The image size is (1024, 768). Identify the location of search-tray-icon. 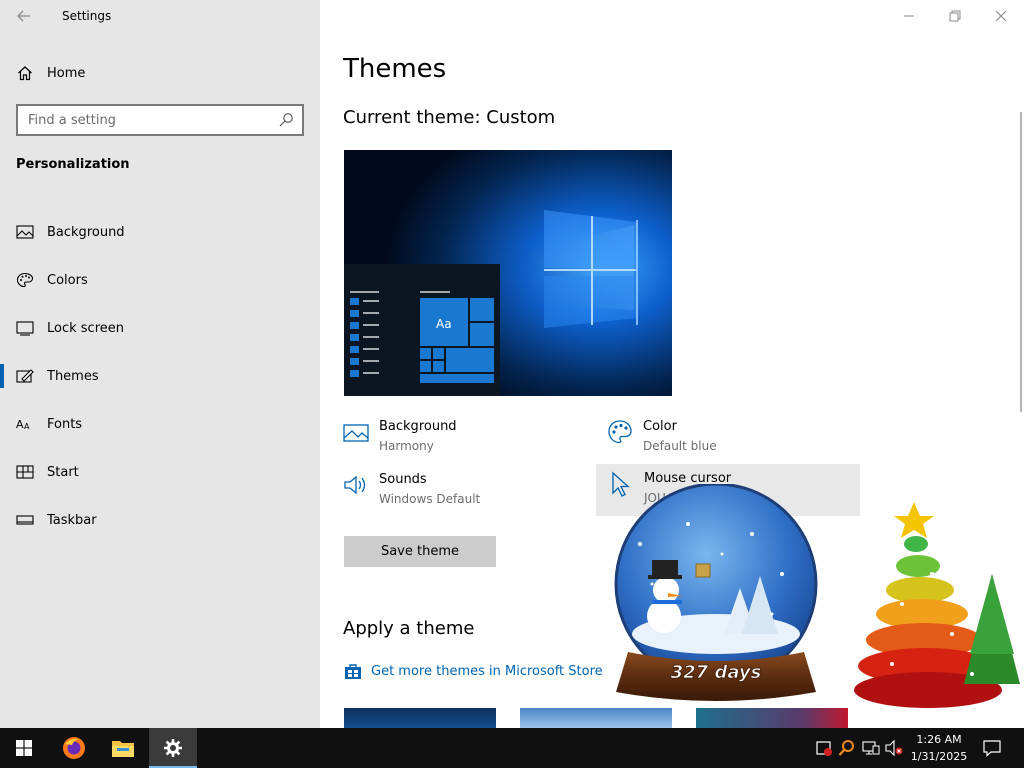
(847, 748).